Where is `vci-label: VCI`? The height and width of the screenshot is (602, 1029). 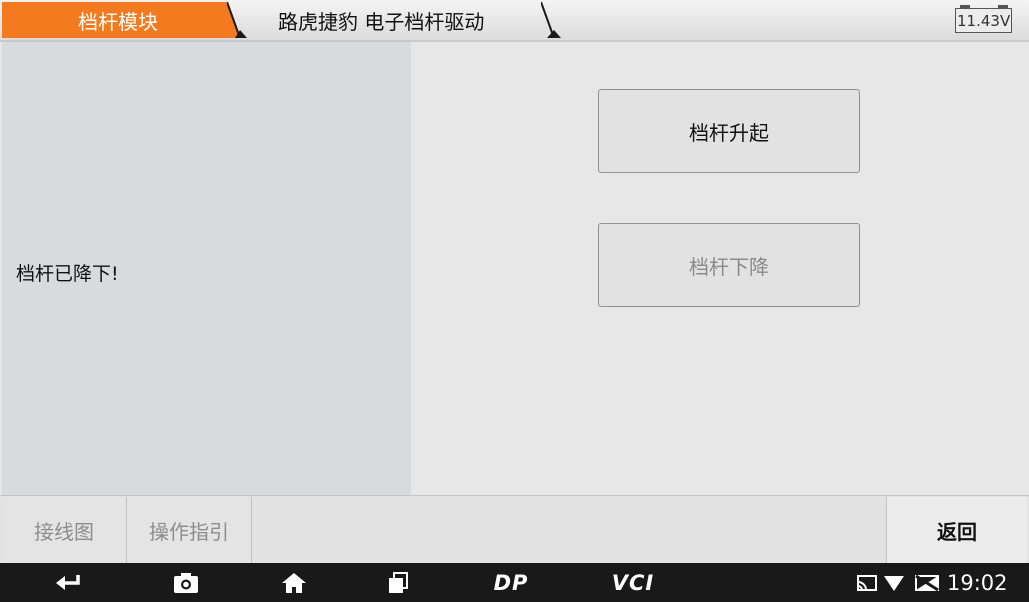
vci-label: VCI is located at coordinates (633, 582).